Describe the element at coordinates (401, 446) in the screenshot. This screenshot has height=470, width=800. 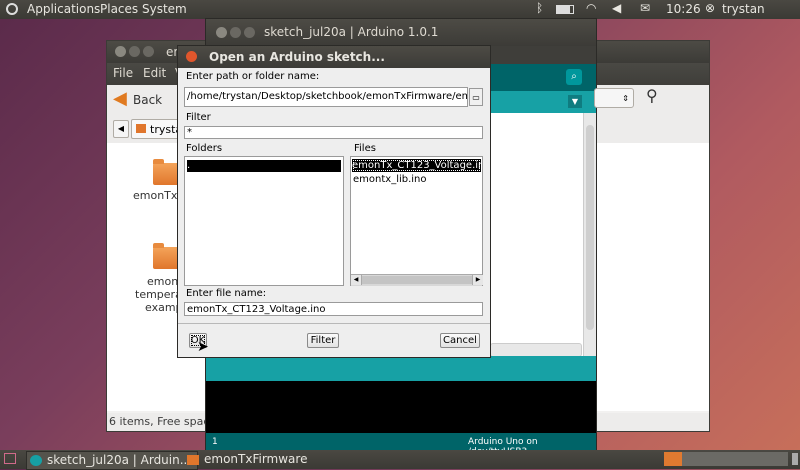
I see `arduino-statusbar: 1 Arduino Uno on /dev/ttyUSB3` at that location.